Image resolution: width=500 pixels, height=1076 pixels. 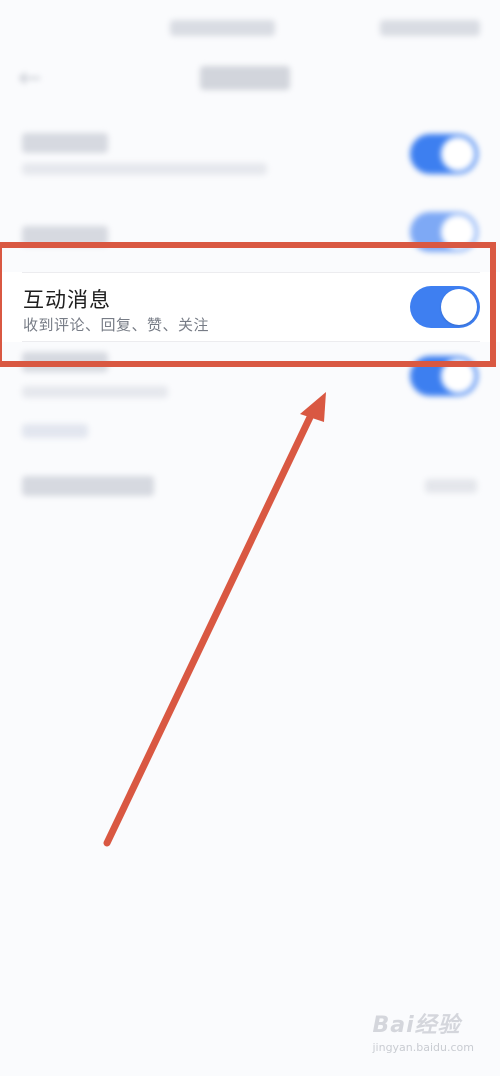 What do you see at coordinates (451, 486) in the screenshot?
I see `time-setting-value-placeholder` at bounding box center [451, 486].